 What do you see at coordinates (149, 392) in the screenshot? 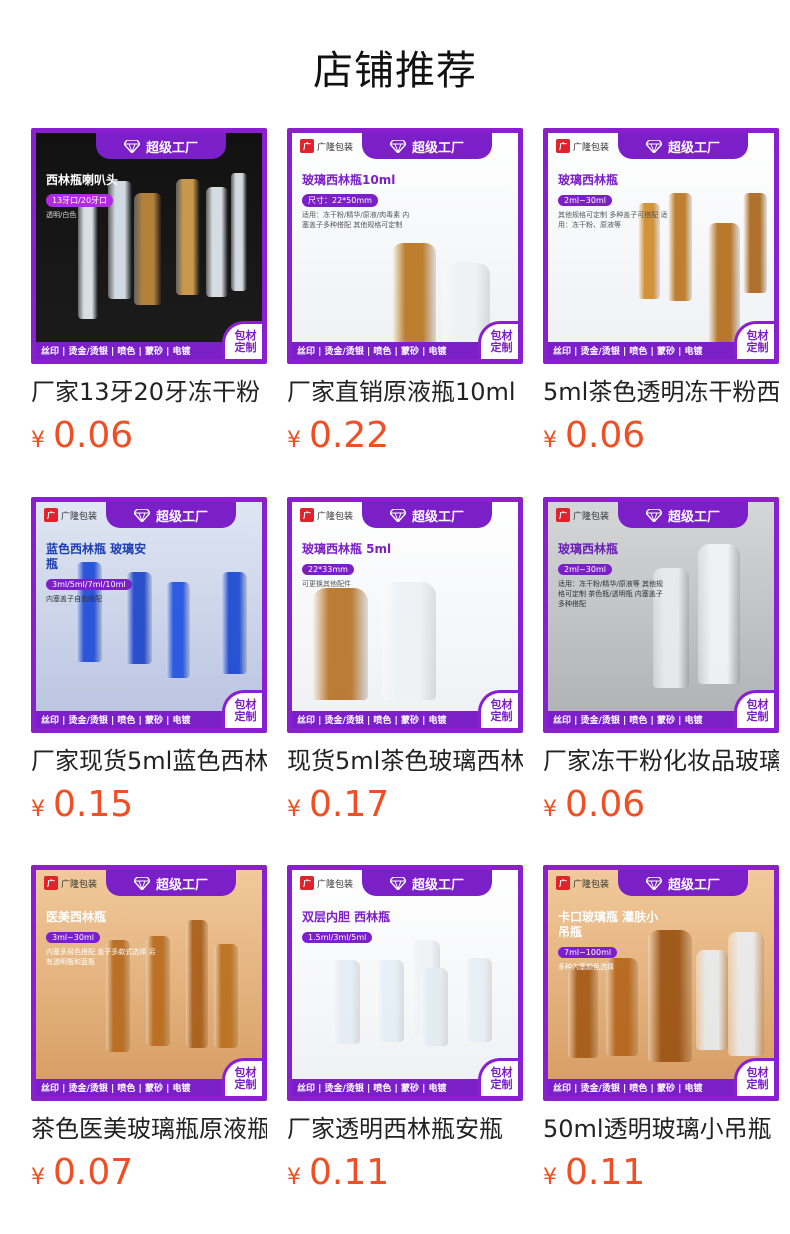
I see `product-name: 厂家13牙20牙冻干粉` at bounding box center [149, 392].